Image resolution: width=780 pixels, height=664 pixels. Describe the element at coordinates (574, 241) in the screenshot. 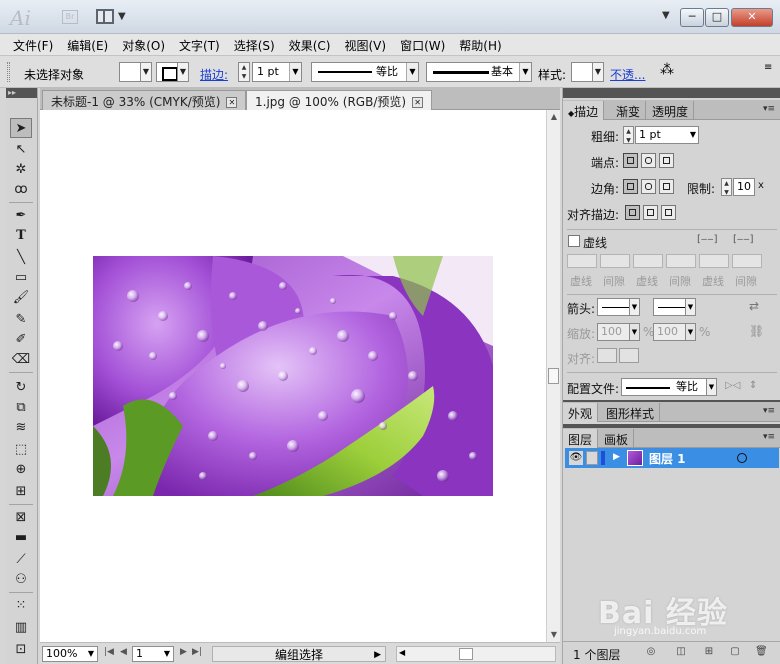

I see `dashed-line-checkbox` at that location.